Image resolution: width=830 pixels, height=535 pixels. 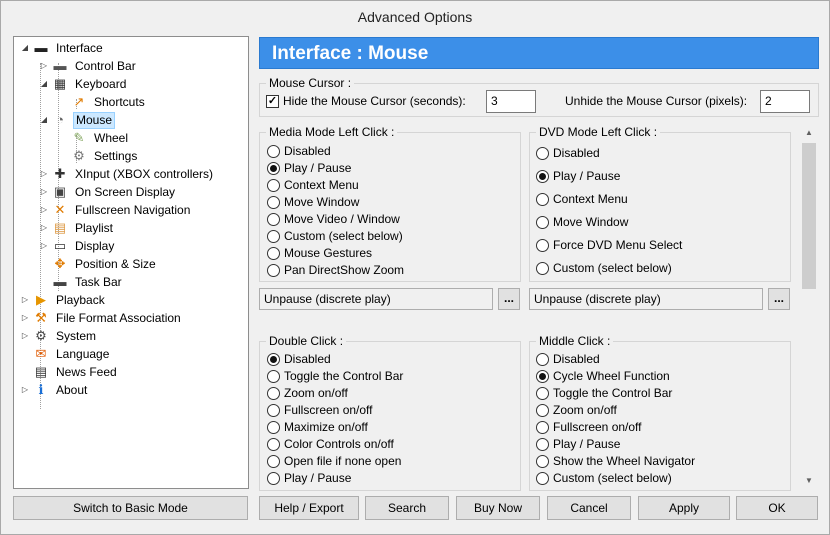 What do you see at coordinates (376, 299) in the screenshot?
I see `media-left-click-action-combo: Unpause (discrete play)` at bounding box center [376, 299].